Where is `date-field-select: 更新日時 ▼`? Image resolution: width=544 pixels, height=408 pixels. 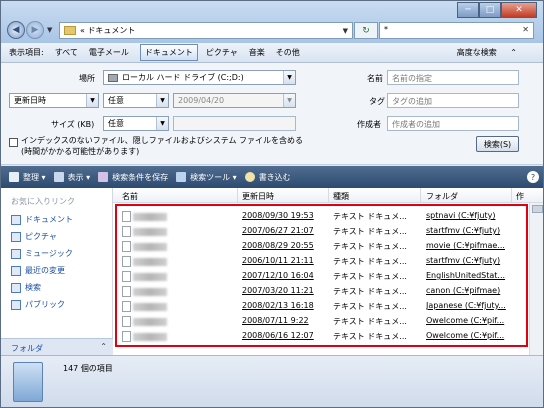 date-field-select: 更新日時 ▼ is located at coordinates (54, 100).